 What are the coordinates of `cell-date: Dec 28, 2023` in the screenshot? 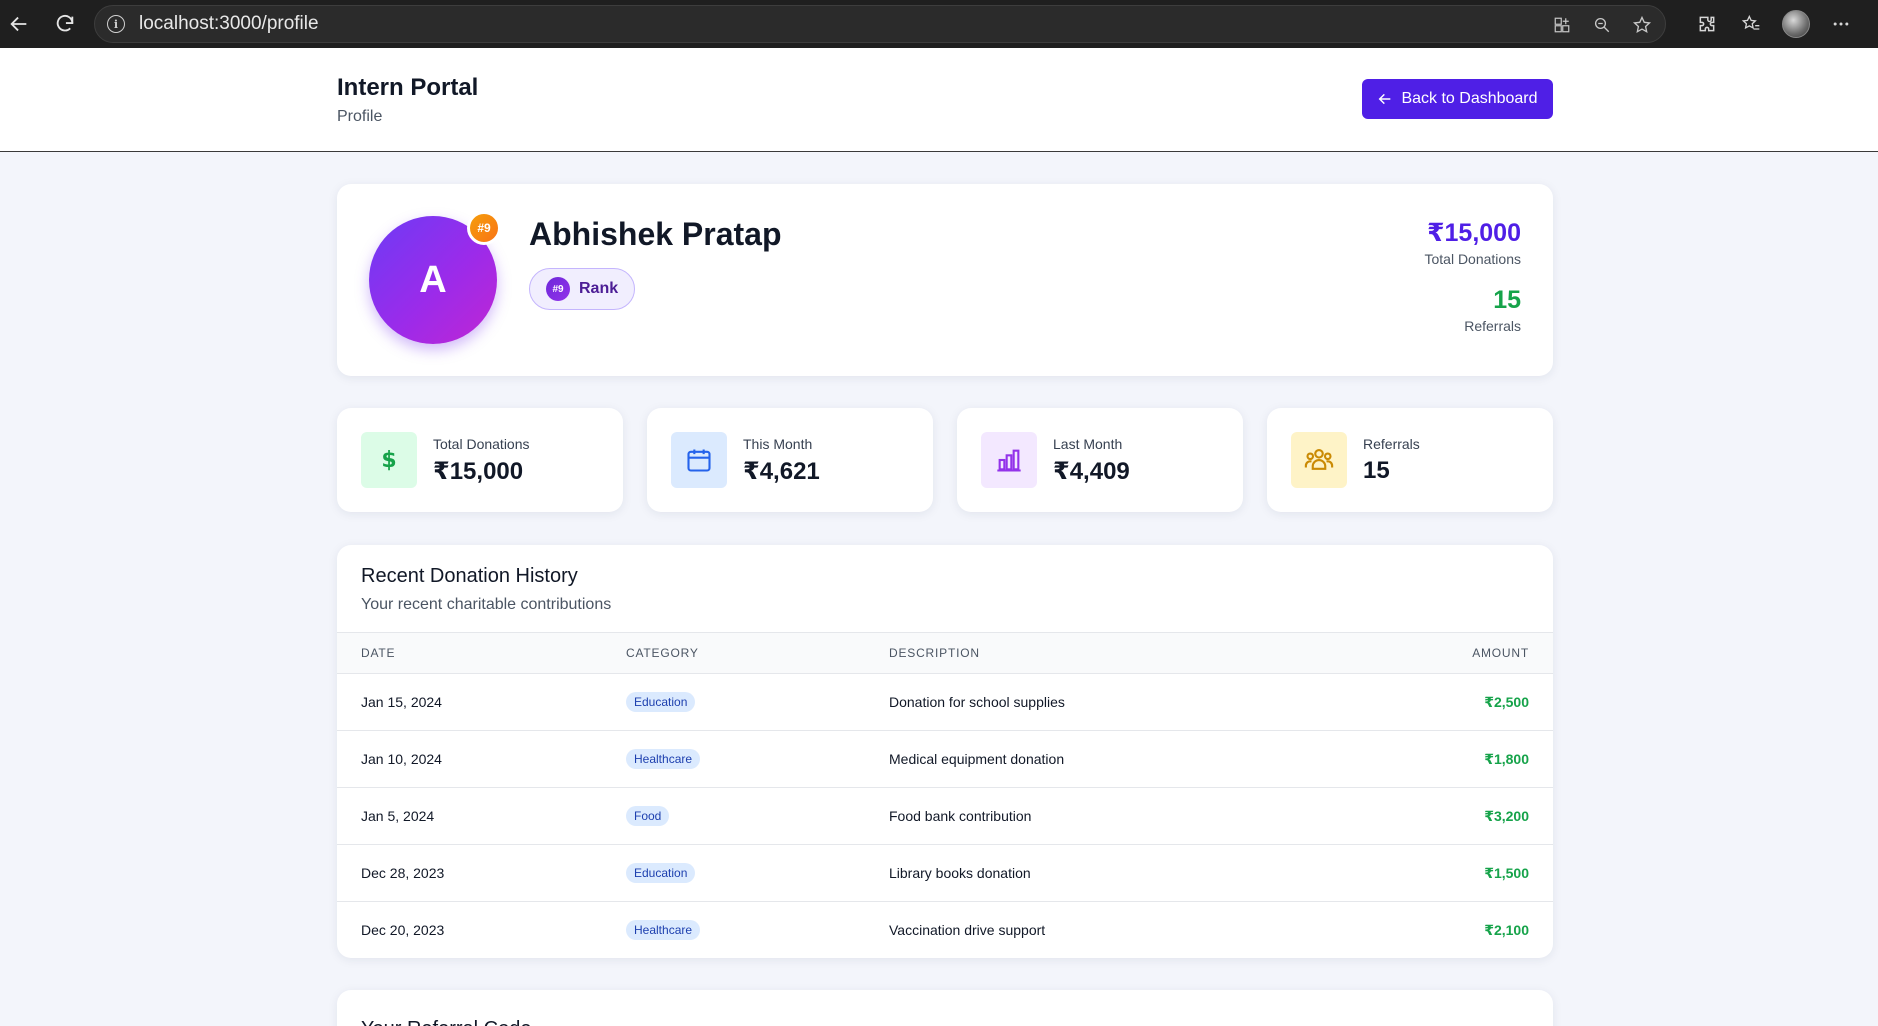 It's located at (469, 873).